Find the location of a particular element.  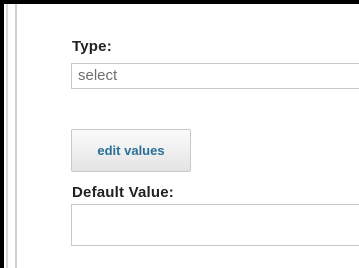

default-value-label: Default Value: is located at coordinates (123, 192).